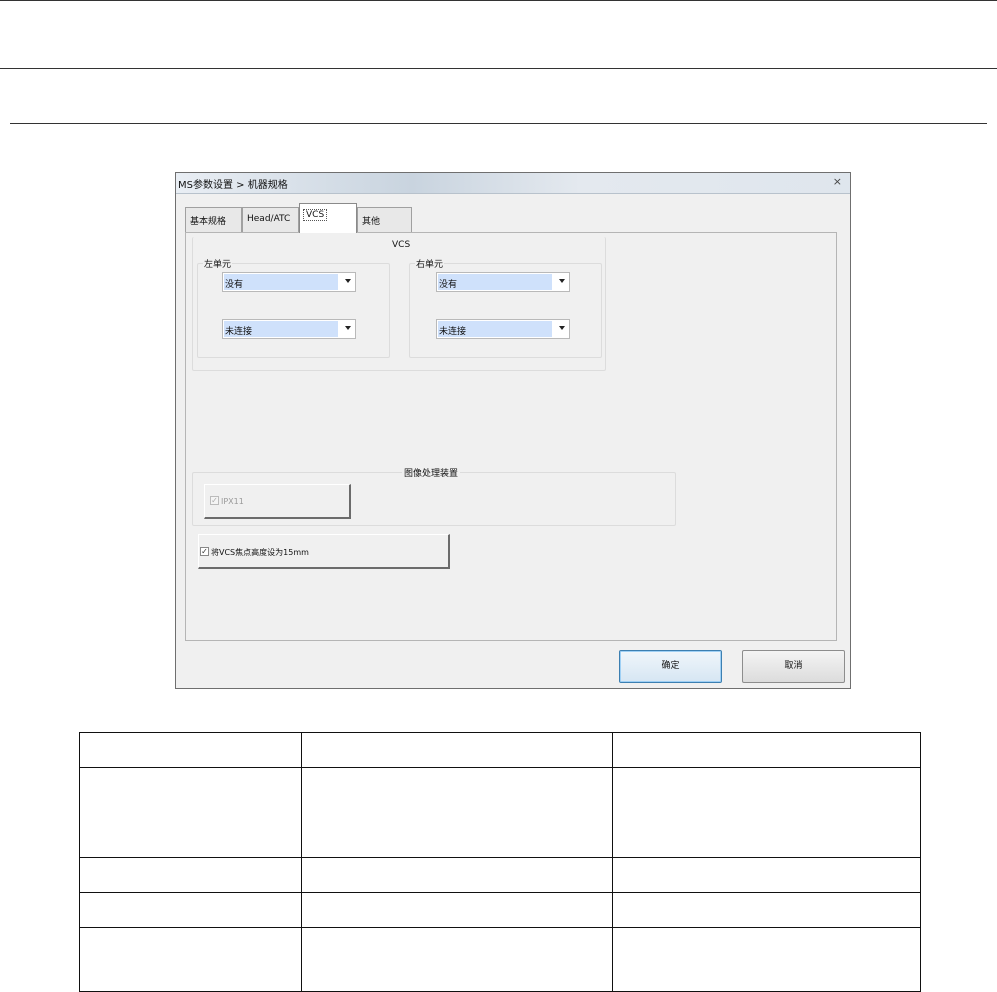 The height and width of the screenshot is (992, 997). What do you see at coordinates (324, 551) in the screenshot?
I see `focus-height-checkbox-button: ✓ 将VCS焦点高度设为15mm` at bounding box center [324, 551].